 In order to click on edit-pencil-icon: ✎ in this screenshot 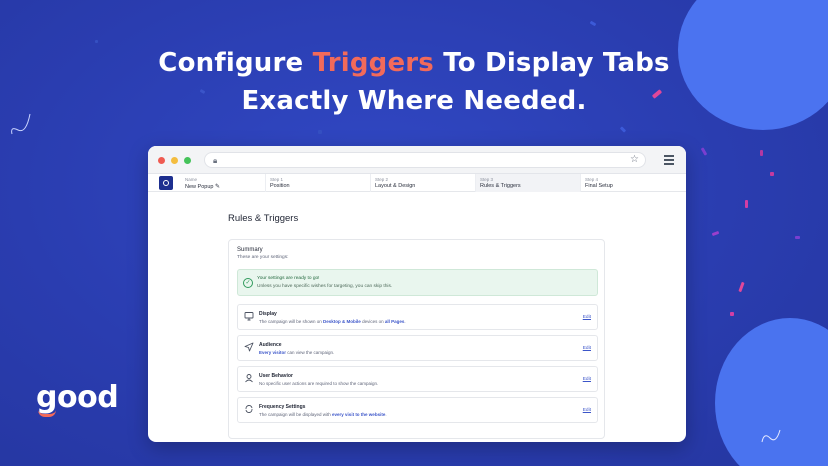, I will do `click(217, 187)`.